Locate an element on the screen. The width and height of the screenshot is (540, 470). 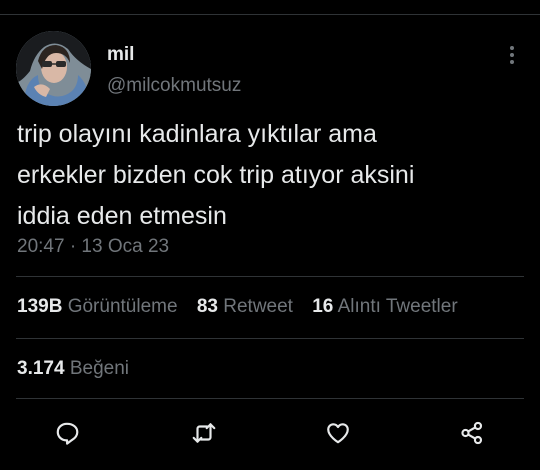
tweet-timestamp: 20:47 · 13 Oca 23 is located at coordinates (93, 247).